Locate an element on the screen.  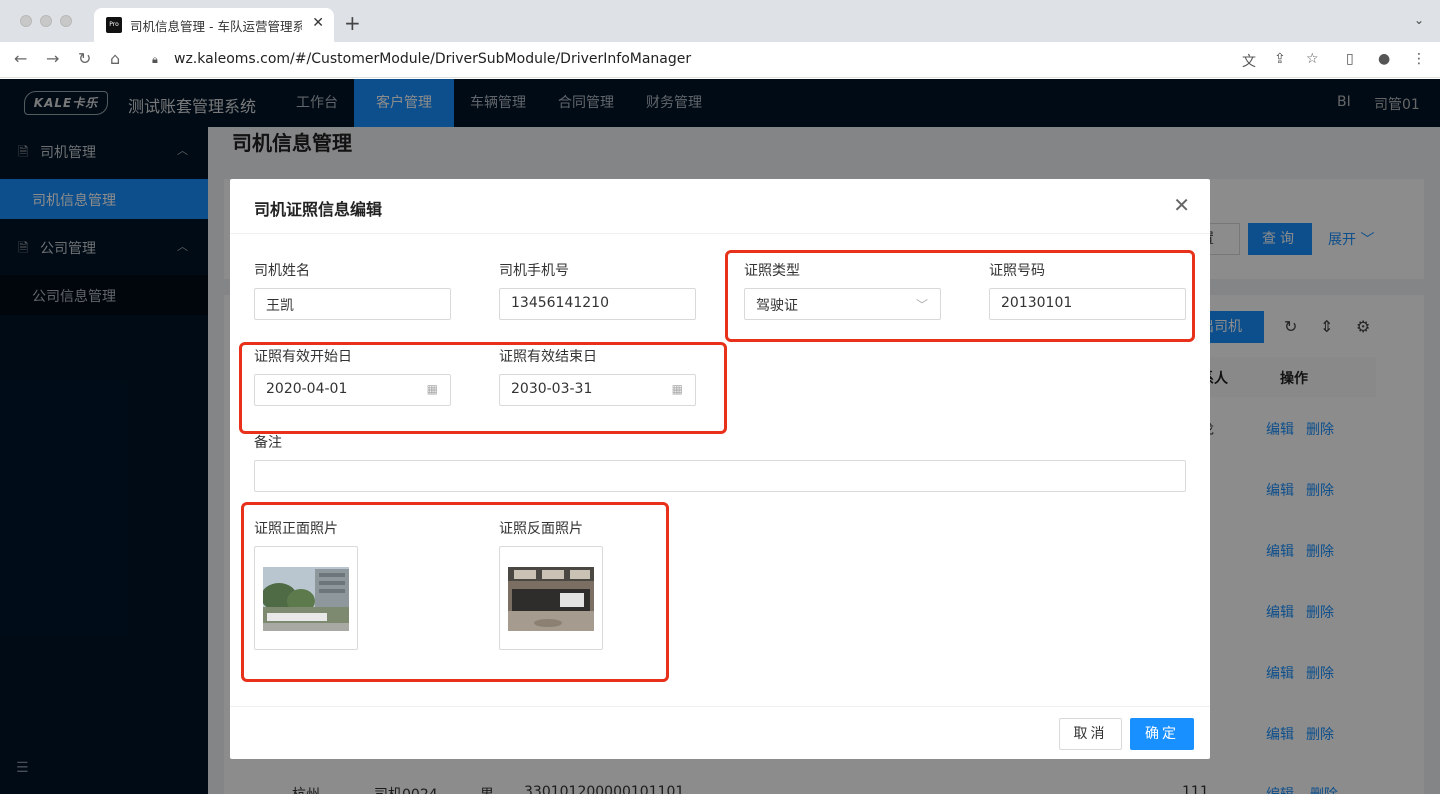
browser-tab: Pro 司机信息管理 - 车队运营管理系统 ✕ is located at coordinates (214, 25).